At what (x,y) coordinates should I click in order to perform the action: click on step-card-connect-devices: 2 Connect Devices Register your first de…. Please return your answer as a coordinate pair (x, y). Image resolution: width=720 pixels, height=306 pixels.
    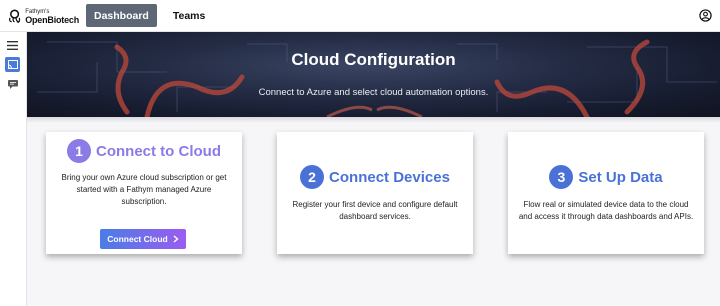
    Looking at the image, I should click on (375, 193).